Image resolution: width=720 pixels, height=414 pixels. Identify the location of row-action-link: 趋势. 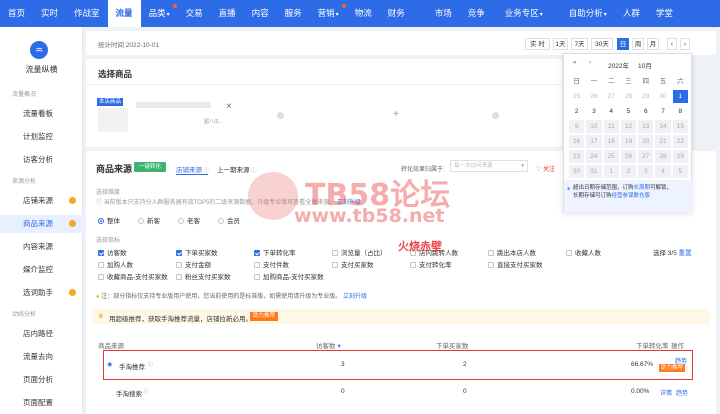
(682, 392).